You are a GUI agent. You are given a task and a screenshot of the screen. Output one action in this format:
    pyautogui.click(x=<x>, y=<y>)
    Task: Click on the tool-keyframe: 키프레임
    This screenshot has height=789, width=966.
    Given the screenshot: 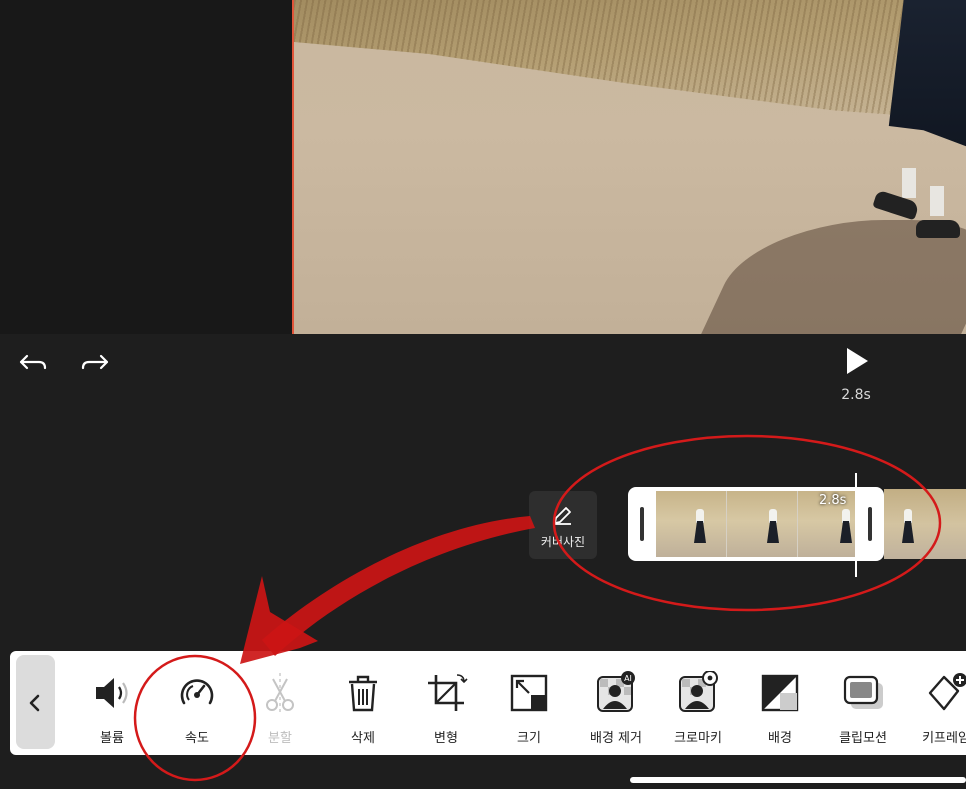 What is the action you would take?
    pyautogui.click(x=935, y=703)
    